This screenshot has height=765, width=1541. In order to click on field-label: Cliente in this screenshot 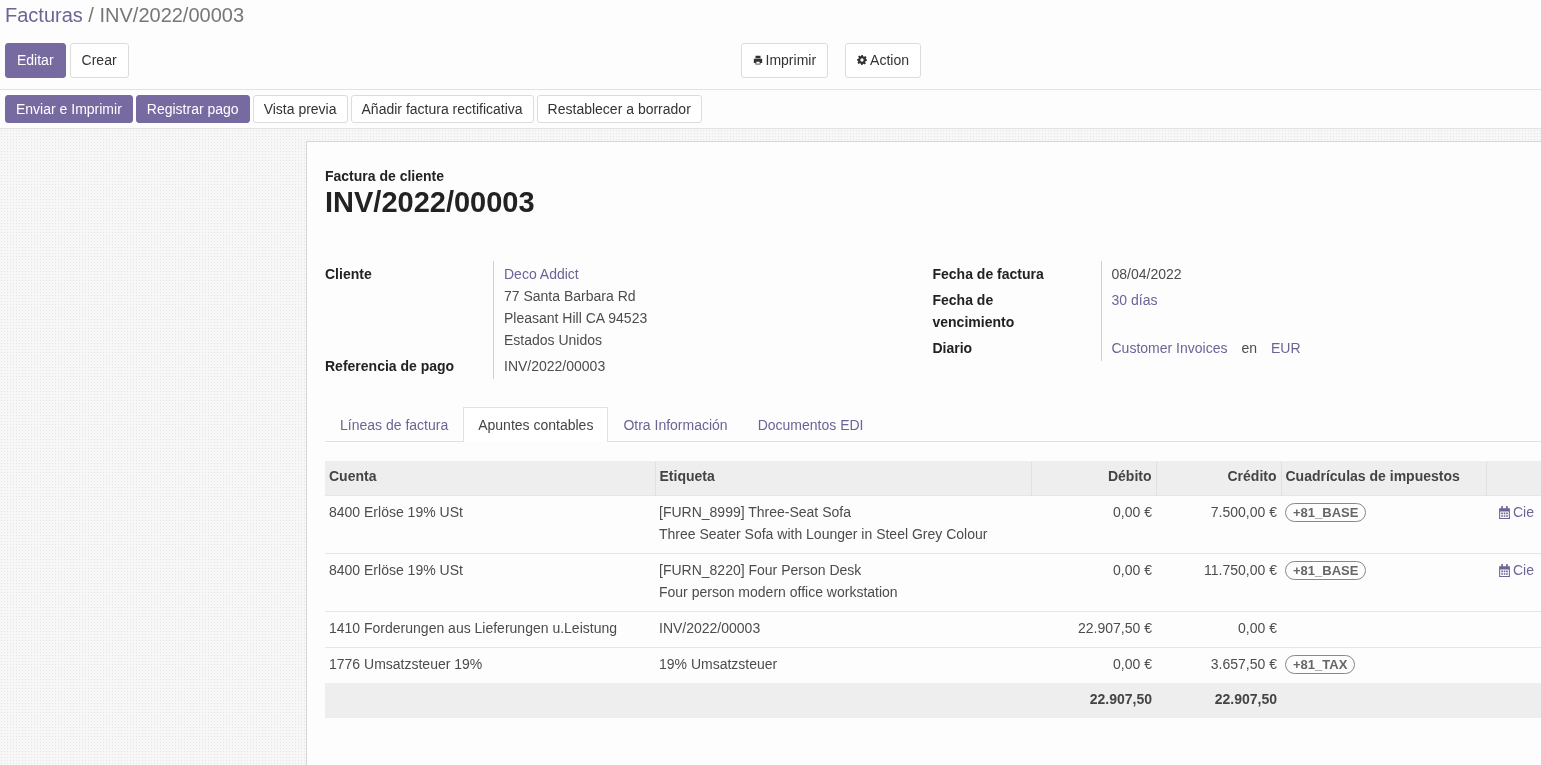, I will do `click(348, 274)`.